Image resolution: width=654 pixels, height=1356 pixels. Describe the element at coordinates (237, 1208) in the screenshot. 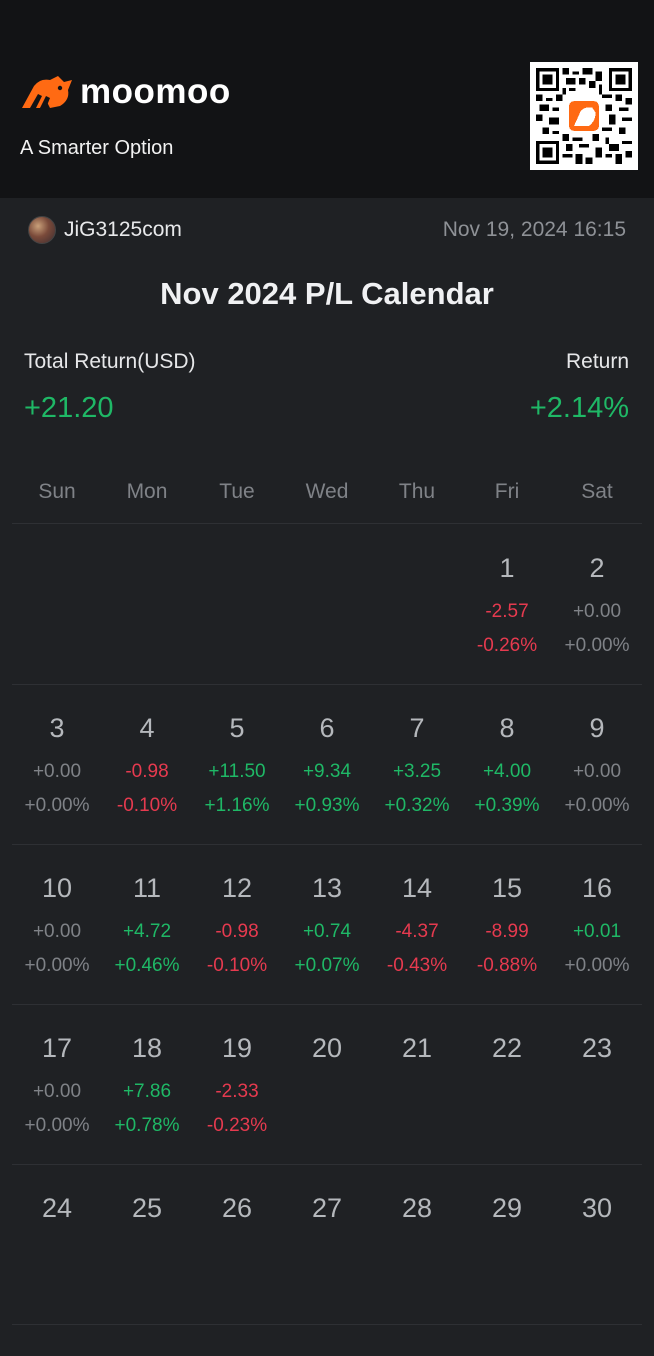

I see `day-number: 26` at that location.